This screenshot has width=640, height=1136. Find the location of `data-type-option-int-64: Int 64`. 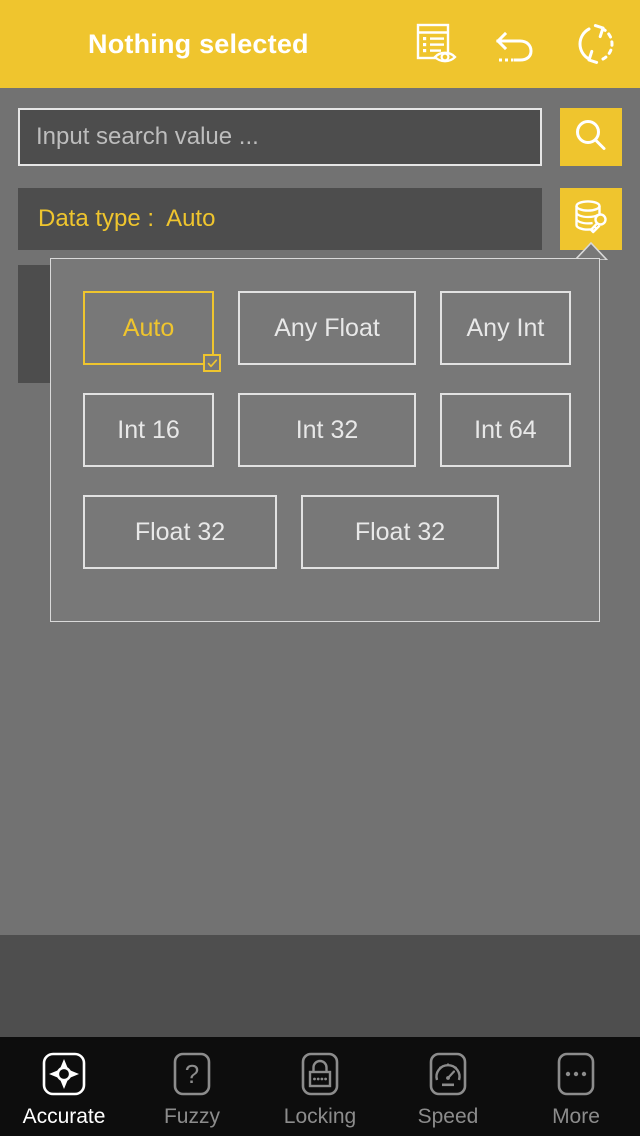

data-type-option-int-64: Int 64 is located at coordinates (505, 430).